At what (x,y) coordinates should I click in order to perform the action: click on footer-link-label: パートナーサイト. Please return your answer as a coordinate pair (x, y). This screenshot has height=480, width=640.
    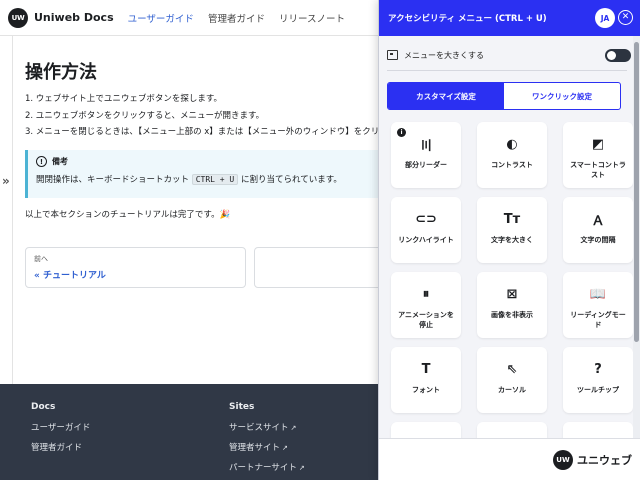
    Looking at the image, I should click on (263, 468).